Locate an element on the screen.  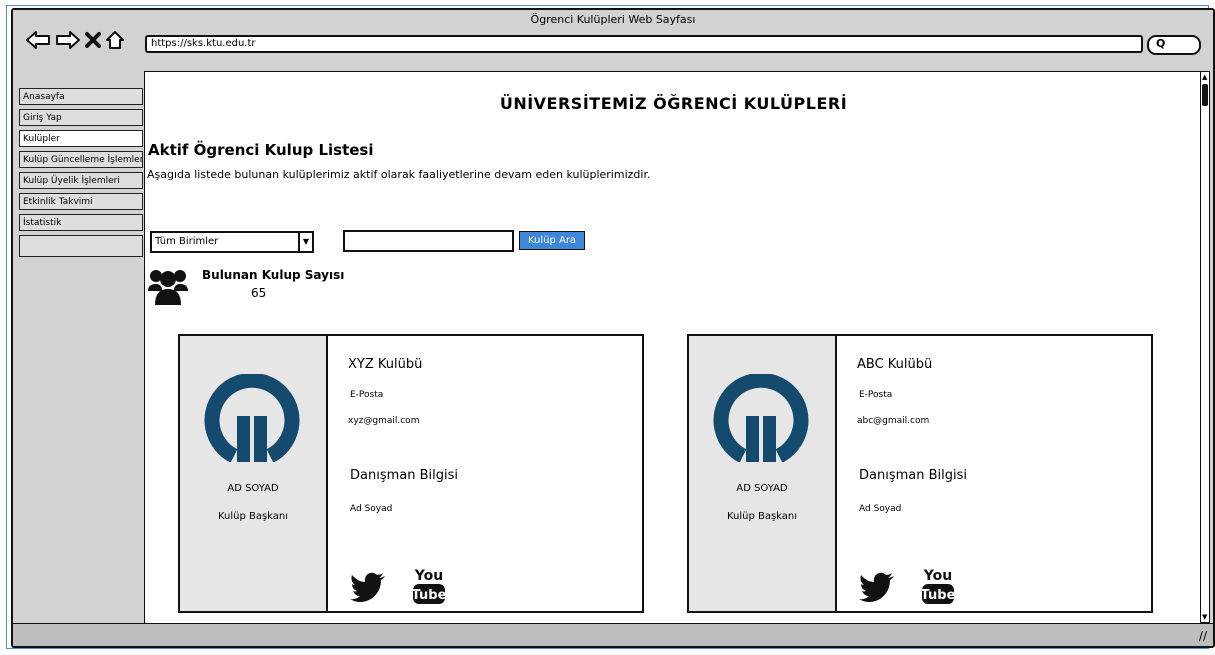
unit-select-value: Tüm Birimler is located at coordinates (187, 241).